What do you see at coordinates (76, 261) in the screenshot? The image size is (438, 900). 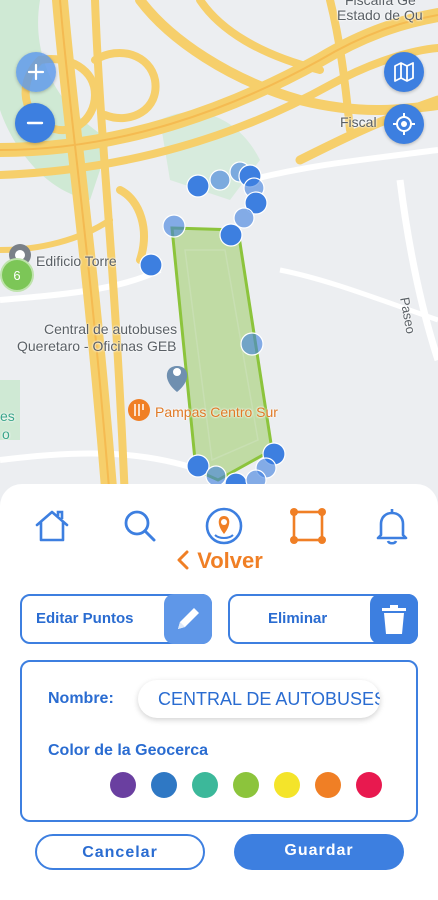 I see `map-label-edificio: Edificio Torre` at bounding box center [76, 261].